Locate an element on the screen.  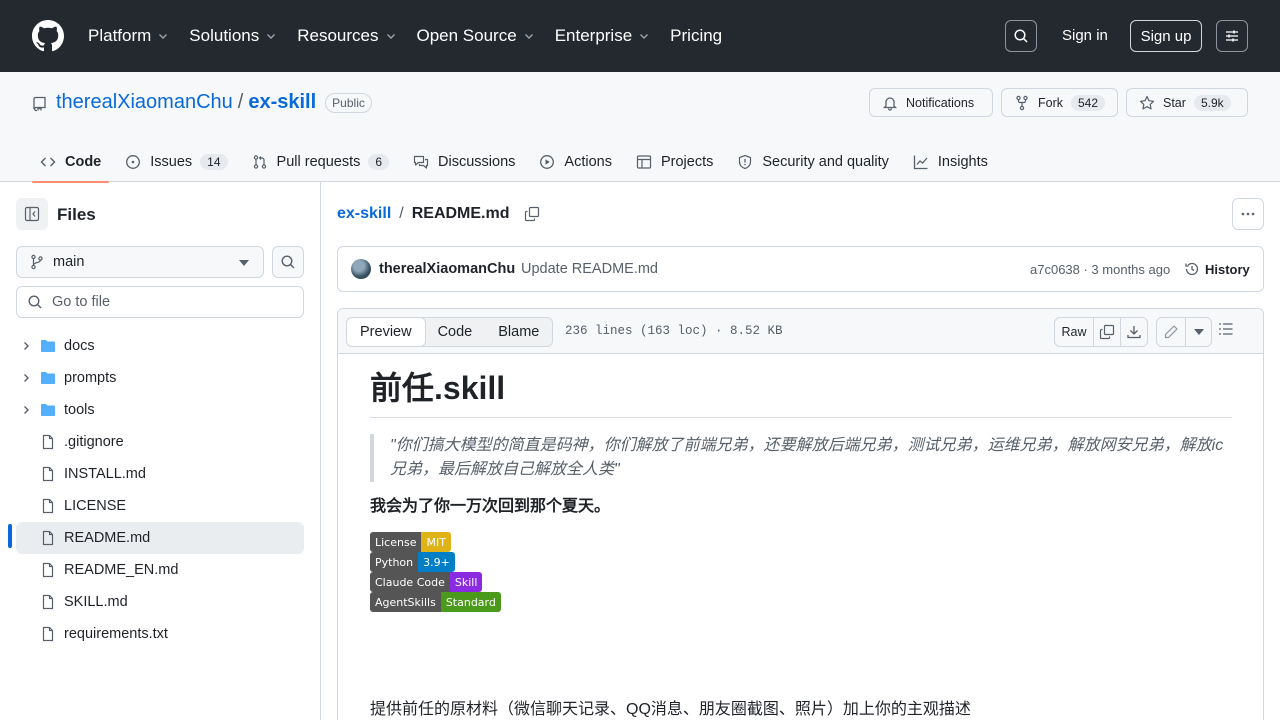
tab-pull-requests: Pull requests 6 is located at coordinates (321, 162).